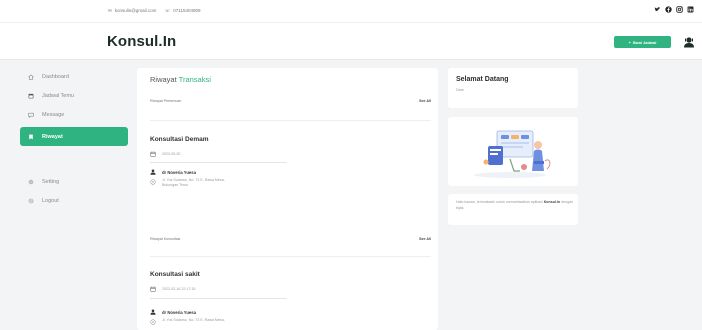 This screenshot has height=330, width=702. I want to click on home-icon, so click(31, 77).